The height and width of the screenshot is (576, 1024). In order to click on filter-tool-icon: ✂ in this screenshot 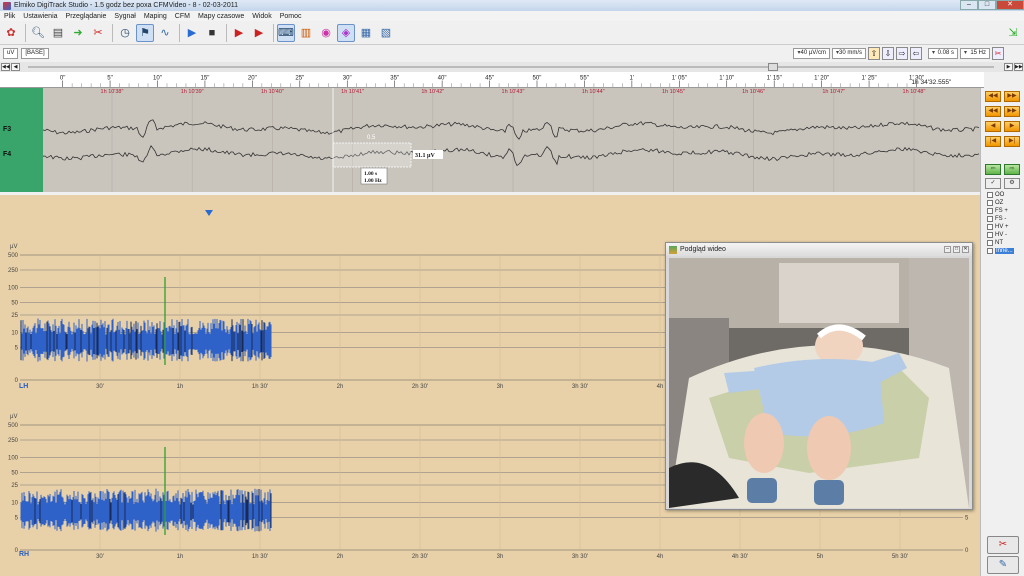, I will do `click(998, 53)`.